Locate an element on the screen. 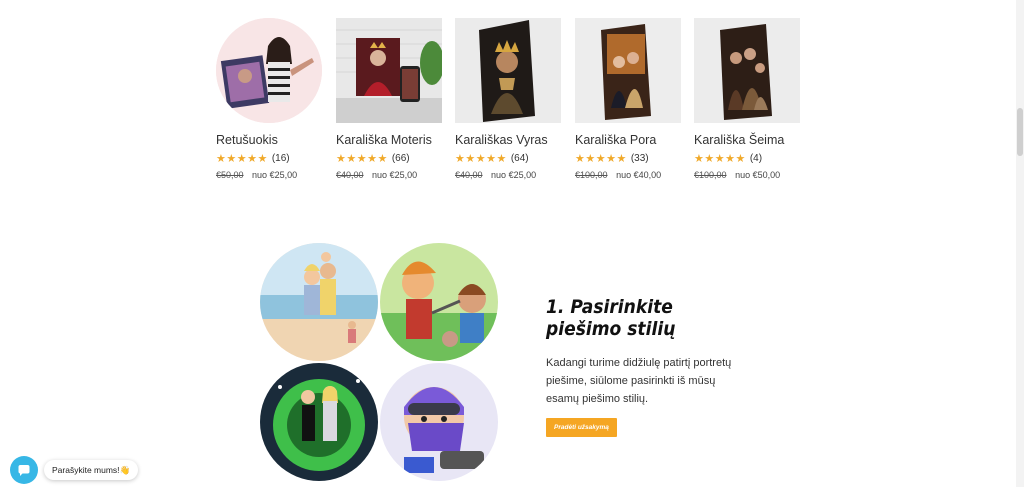  product-rating: ★★★★★ (16) is located at coordinates (269, 158).